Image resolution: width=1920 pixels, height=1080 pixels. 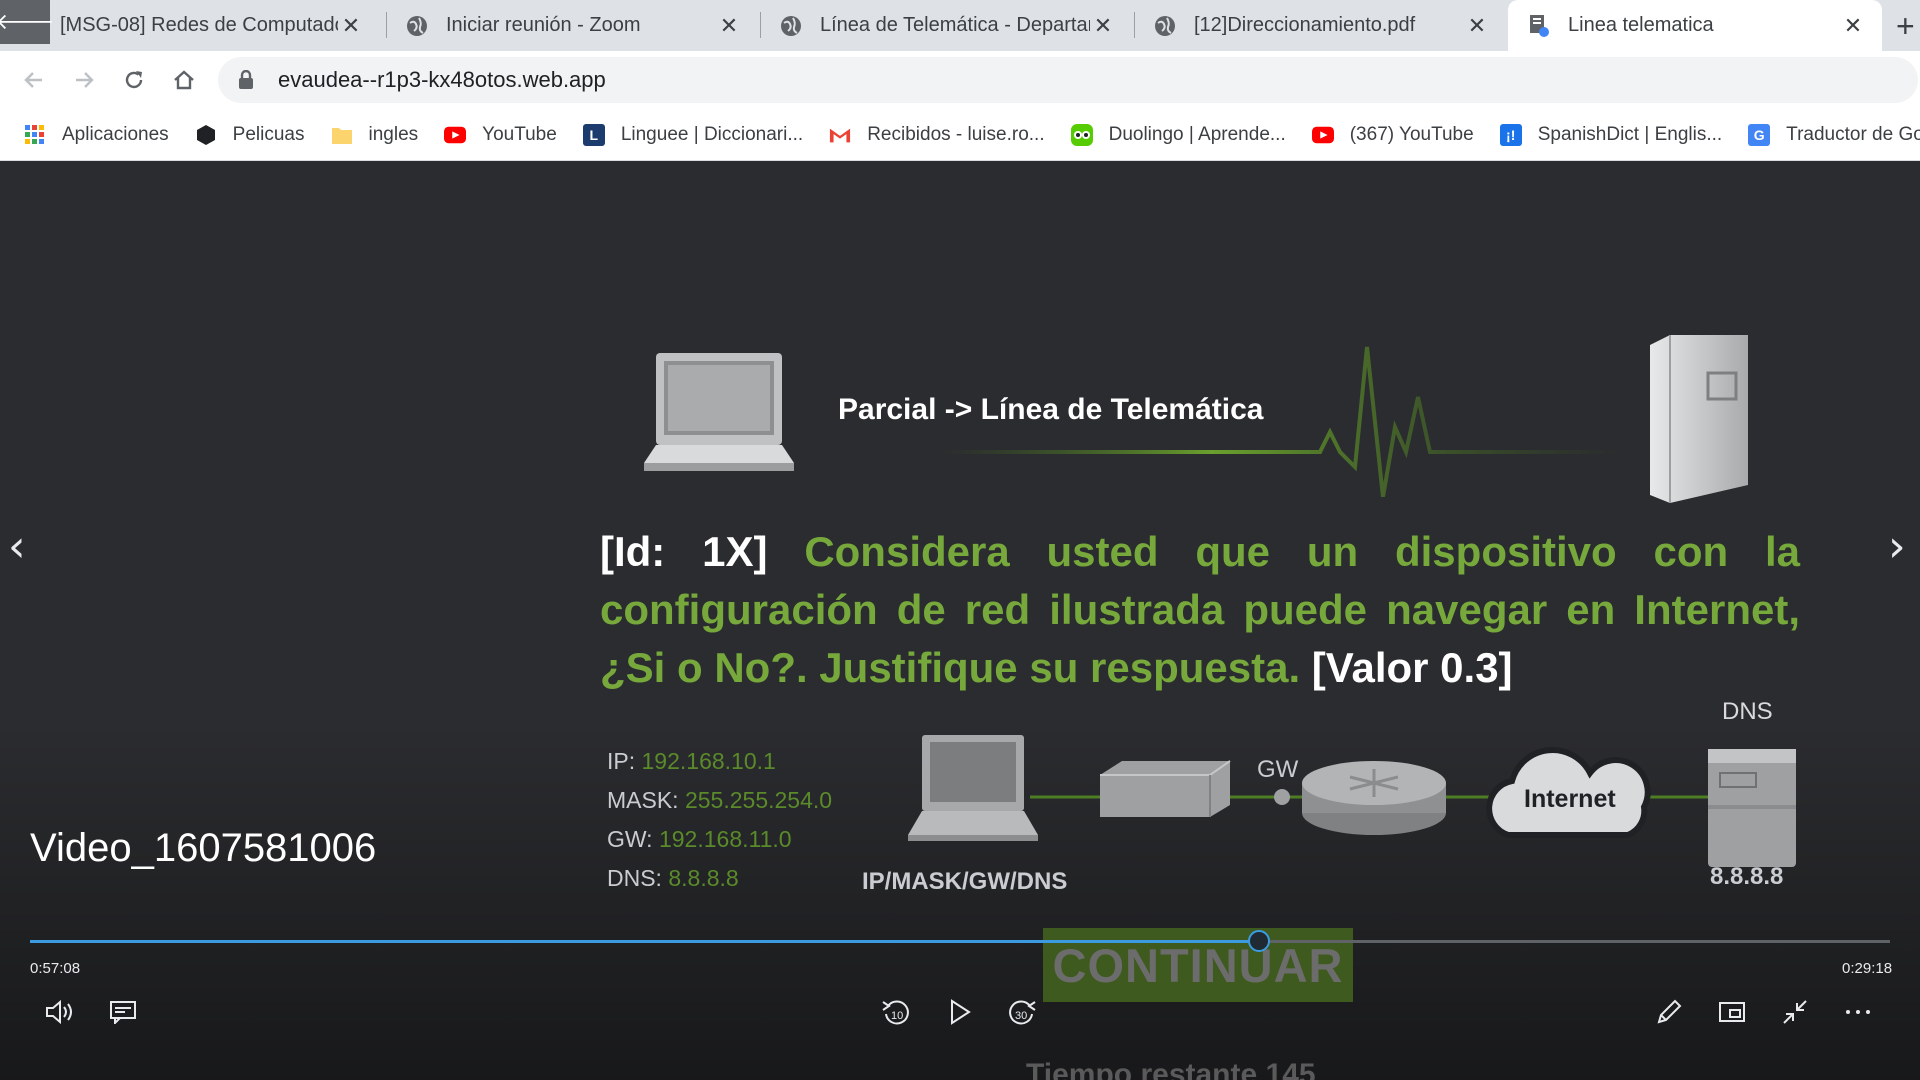 I want to click on internet-label: Internet, so click(x=1570, y=799).